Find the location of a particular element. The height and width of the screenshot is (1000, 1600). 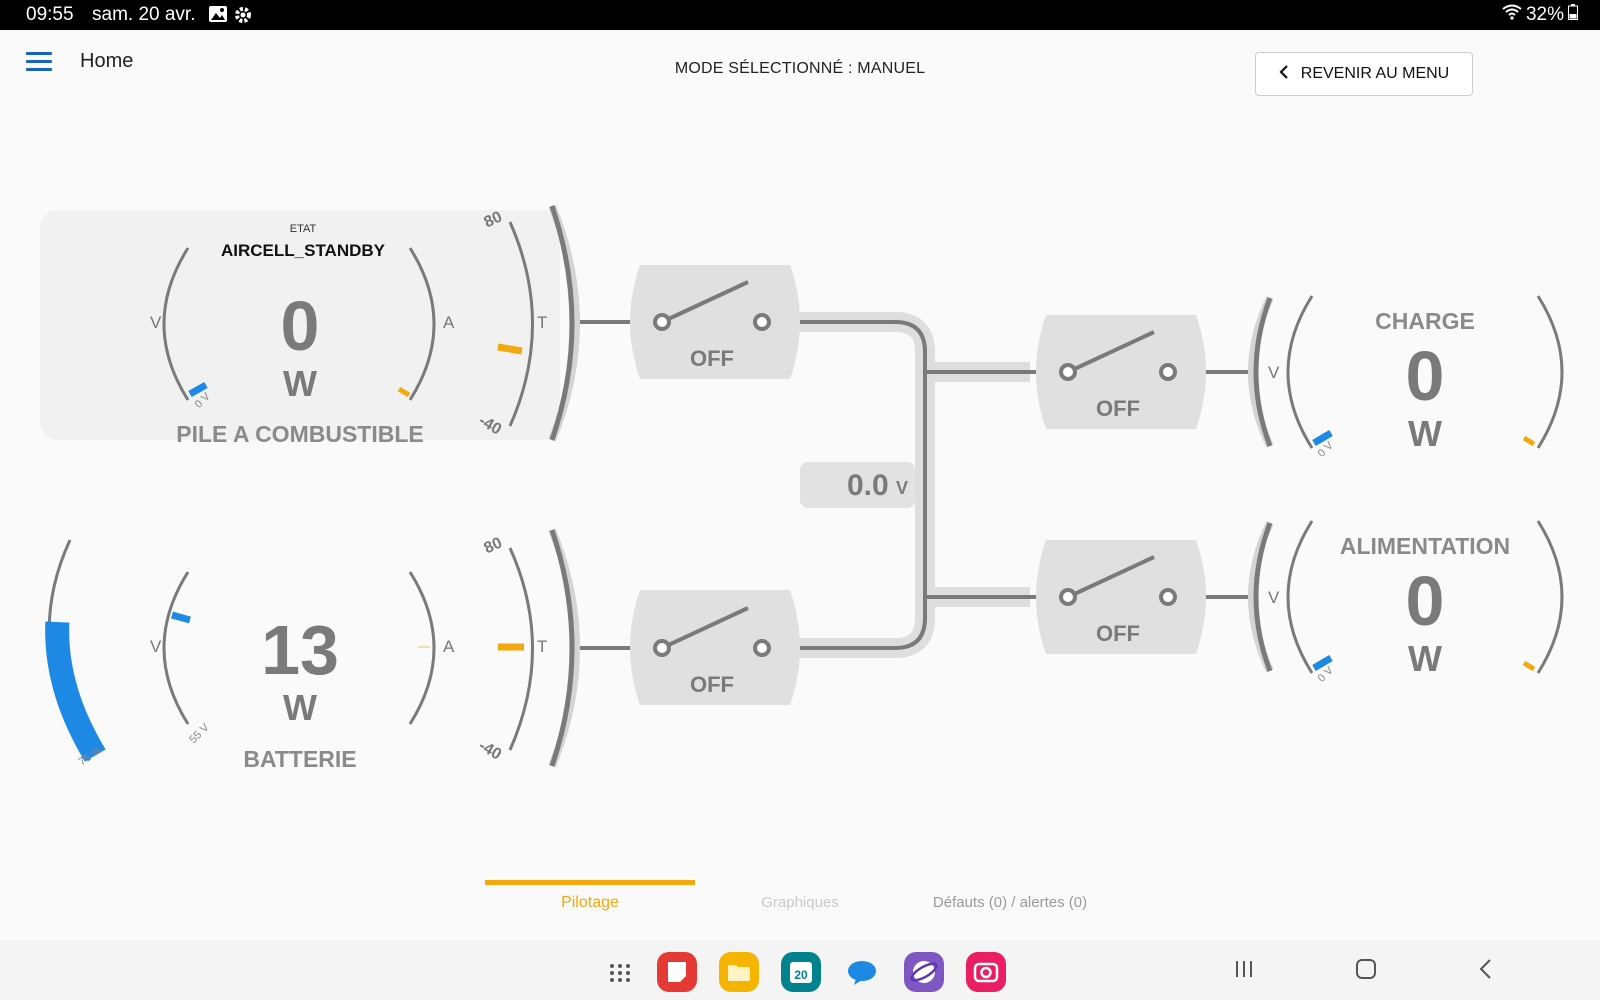

battery-switch: OFF is located at coordinates (715, 647).